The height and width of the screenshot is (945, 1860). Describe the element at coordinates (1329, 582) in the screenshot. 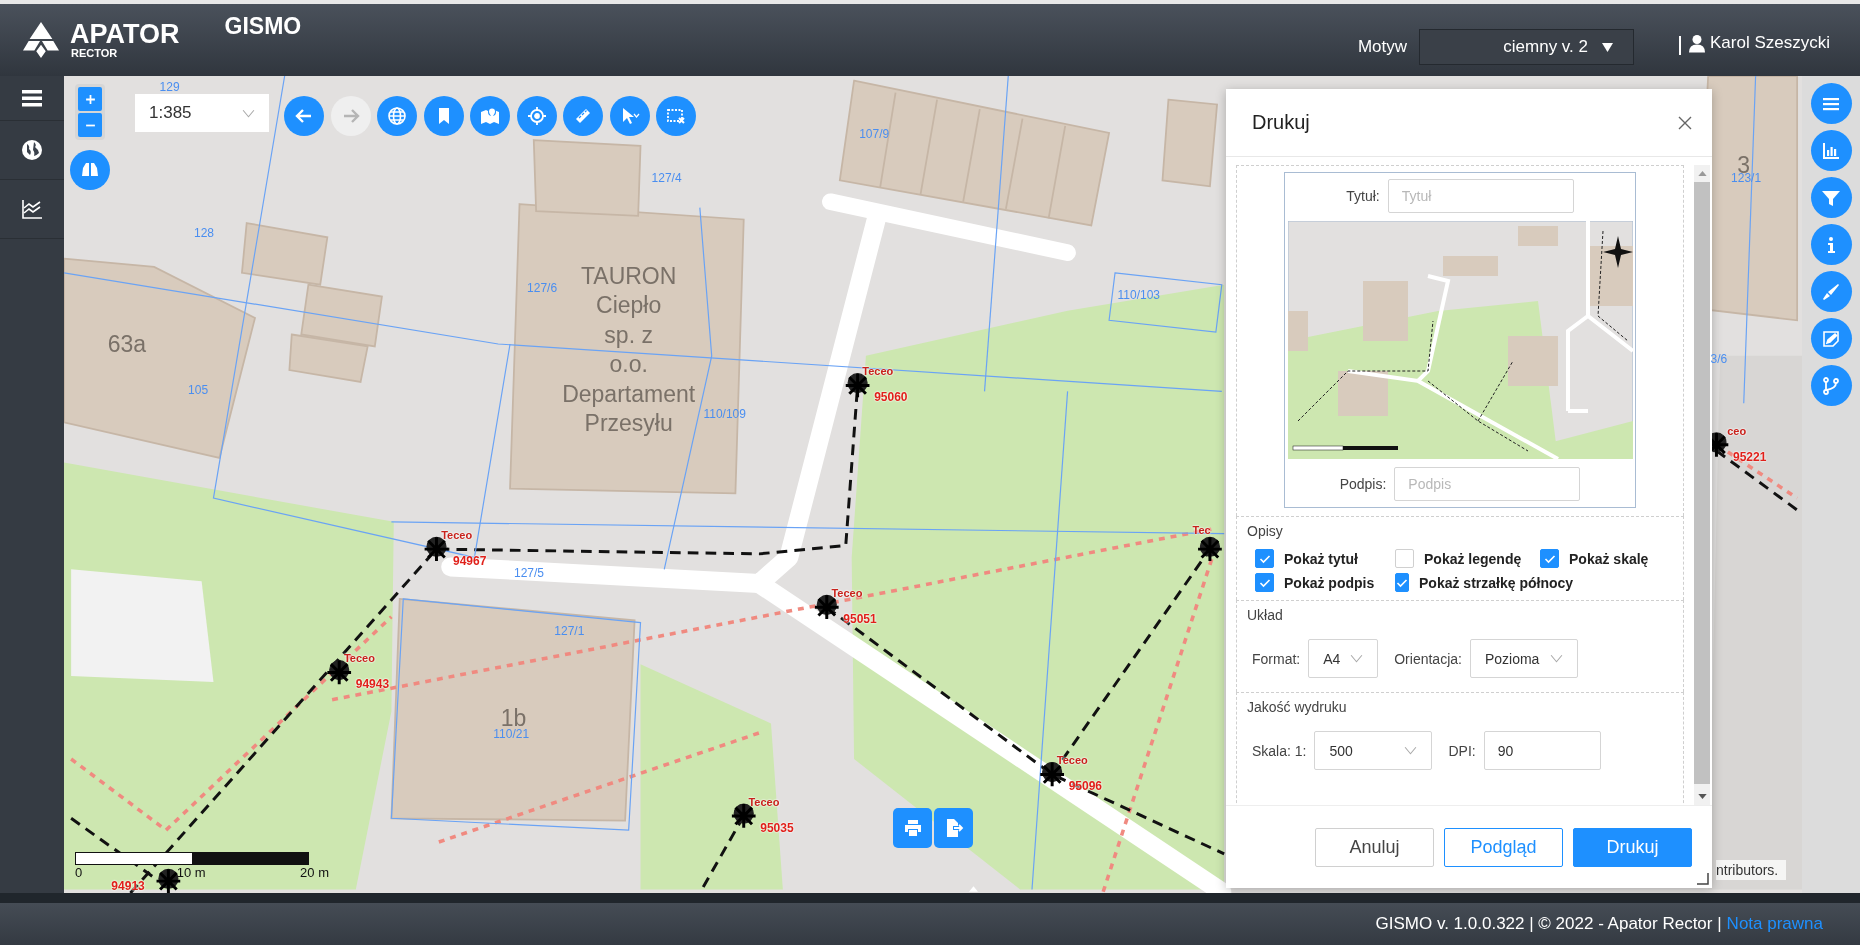

I see `checkbox-label: Pokaż podpis` at that location.